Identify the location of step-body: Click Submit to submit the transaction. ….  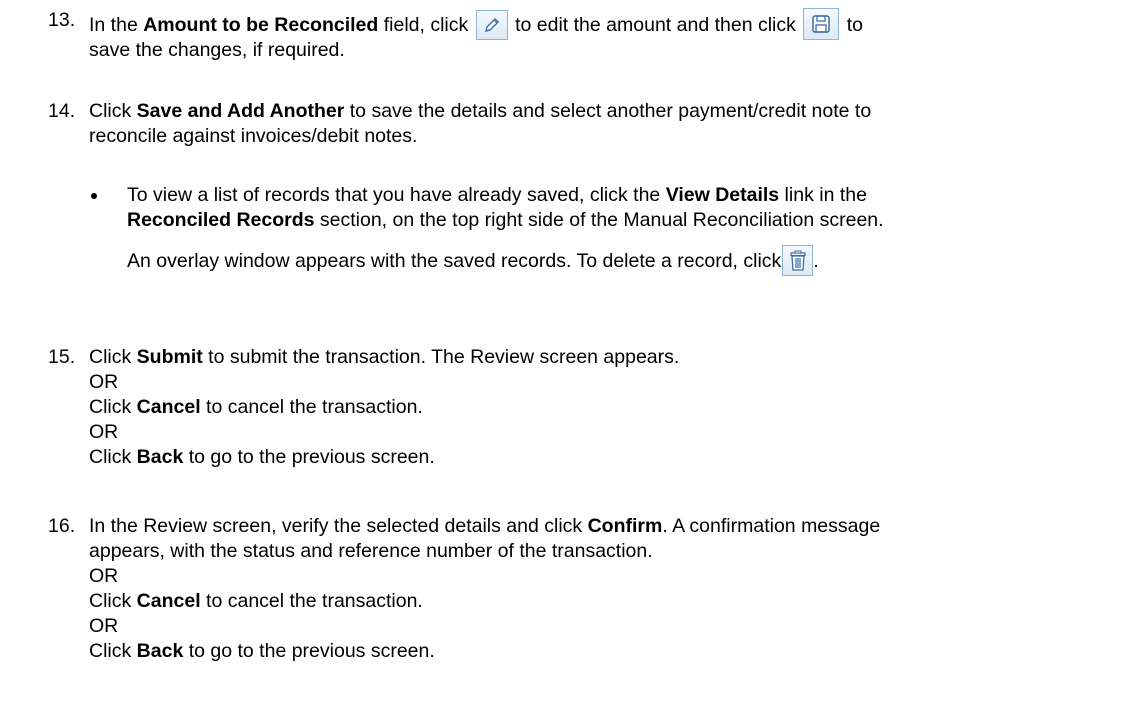
(384, 407).